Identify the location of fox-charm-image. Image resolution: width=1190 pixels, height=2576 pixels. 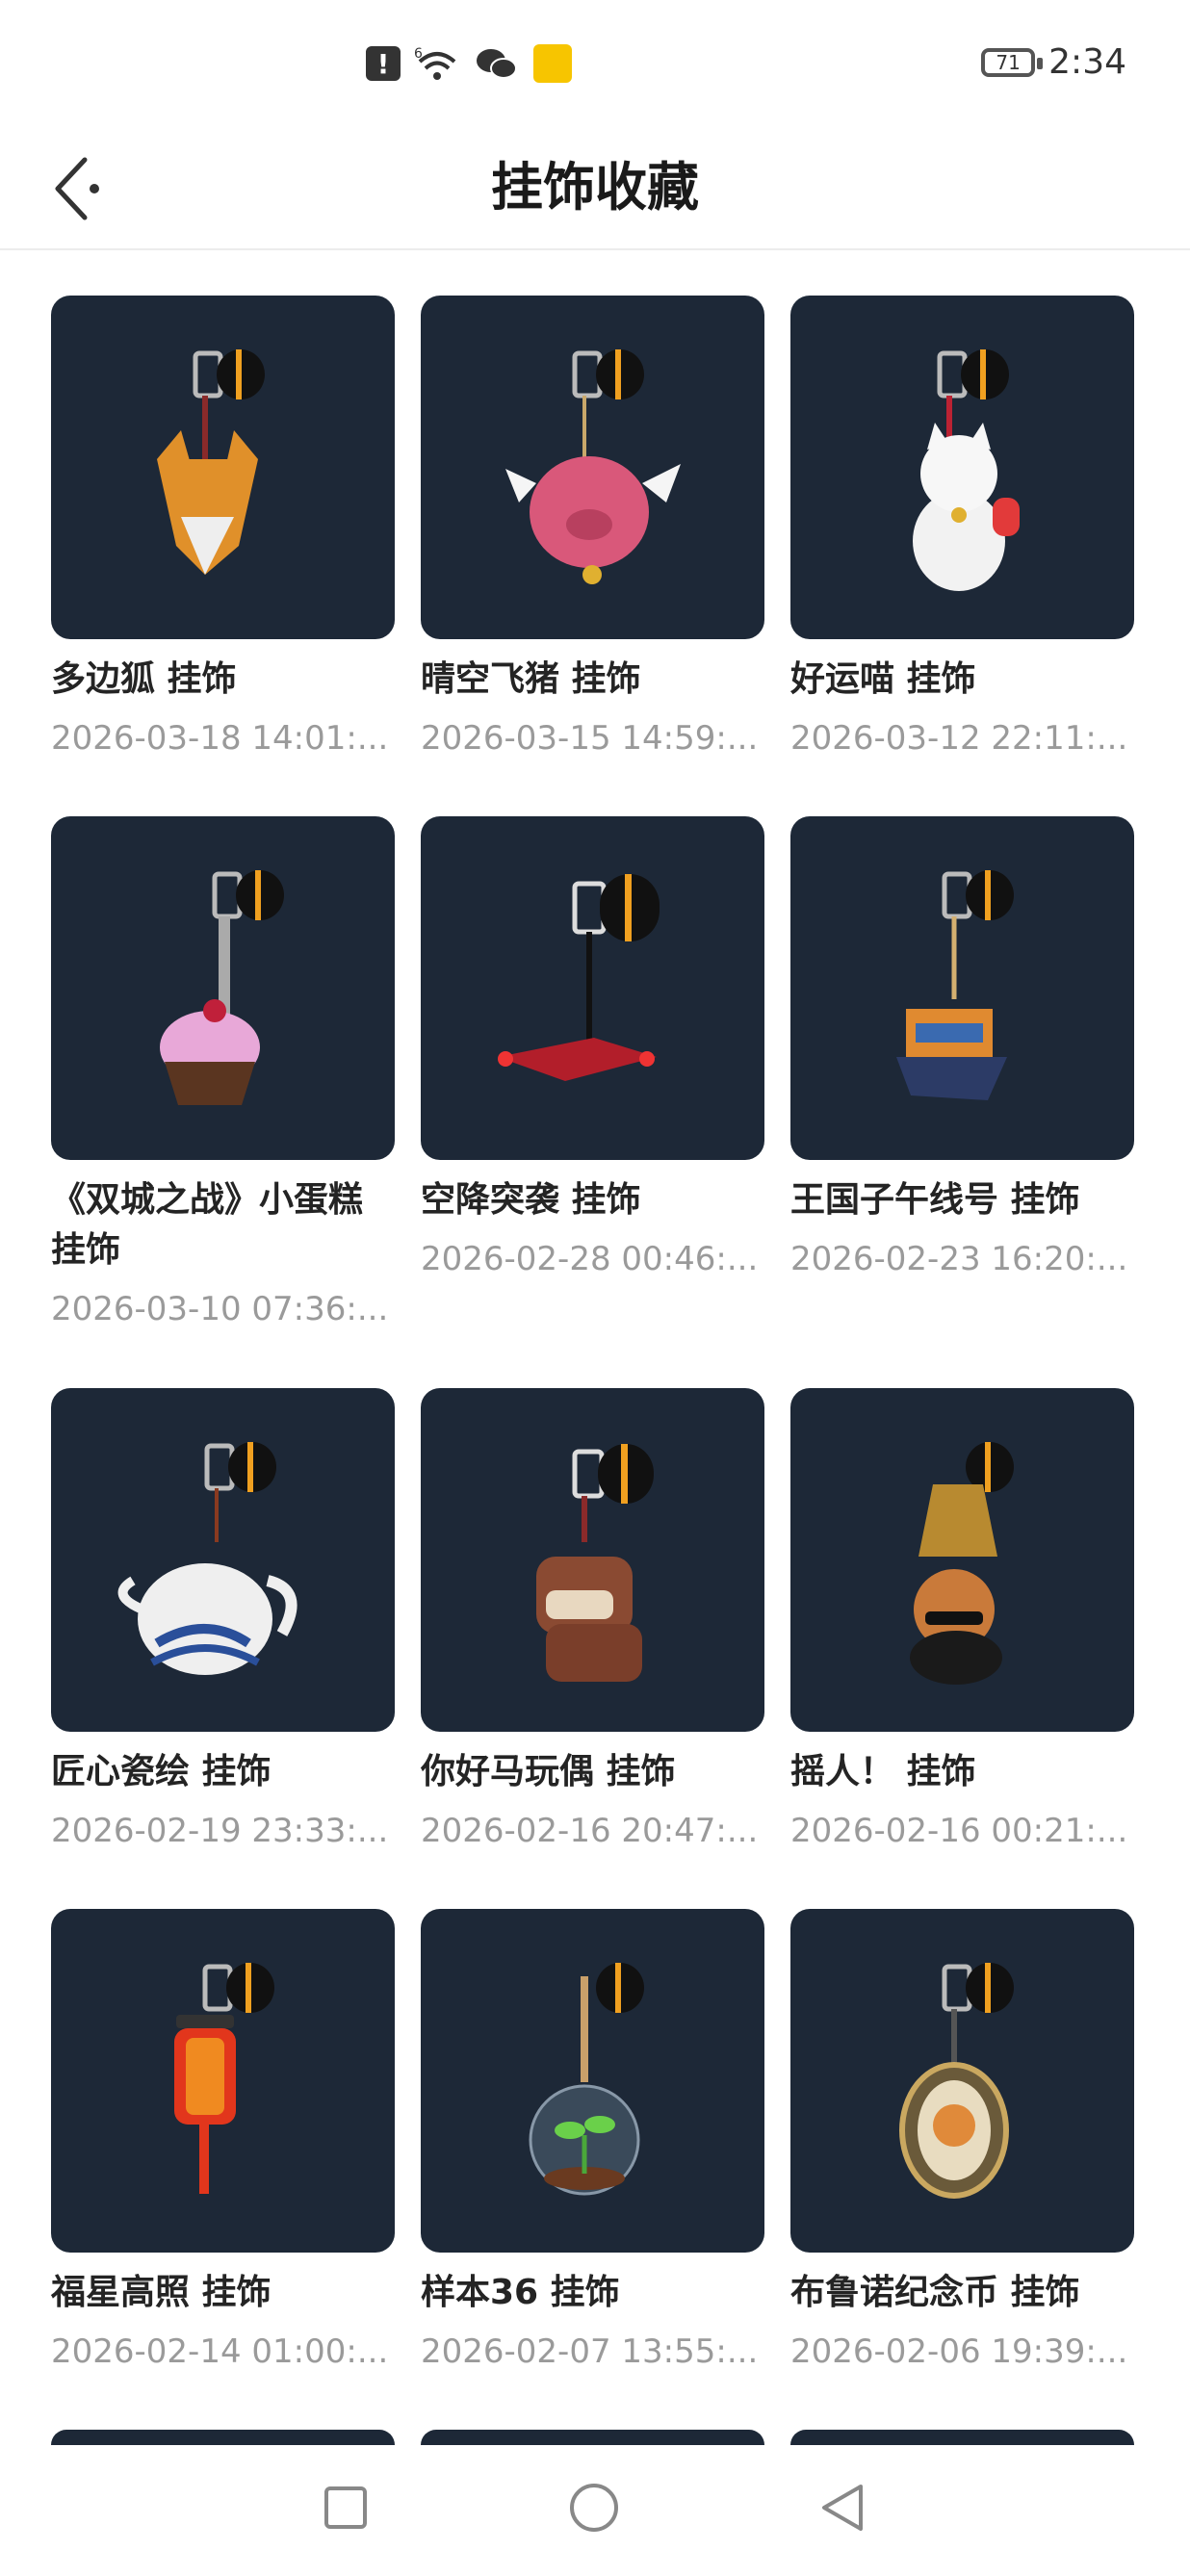
(211, 462).